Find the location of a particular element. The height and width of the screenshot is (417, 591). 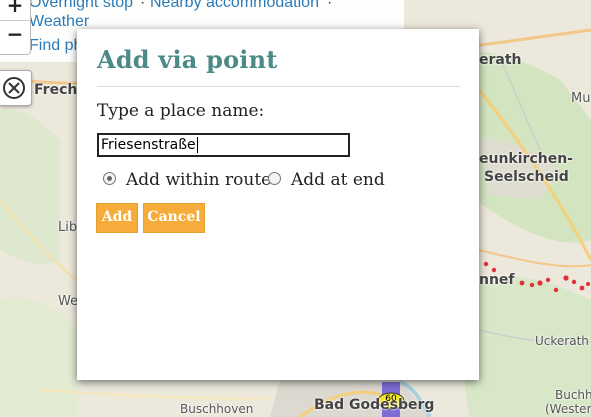

map-label-9: Buschhoven is located at coordinates (217, 409).